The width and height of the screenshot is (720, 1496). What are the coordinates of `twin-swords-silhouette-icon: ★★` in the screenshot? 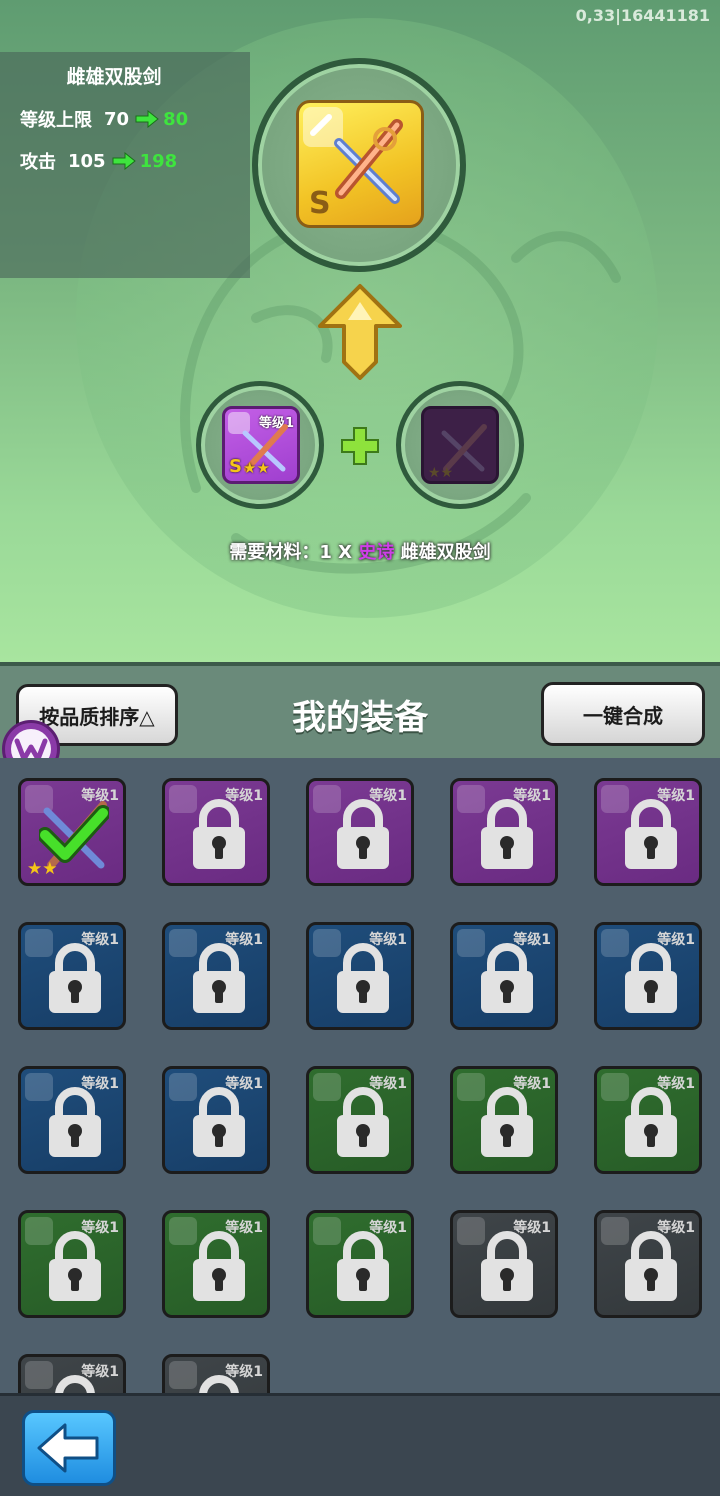 It's located at (457, 452).